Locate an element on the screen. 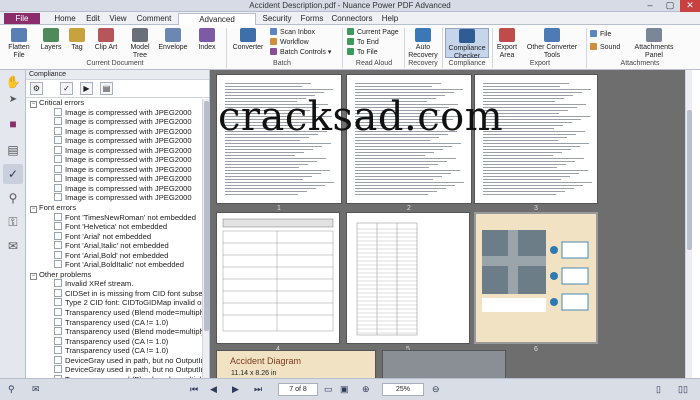  tab-security: Security is located at coordinates (277, 19).